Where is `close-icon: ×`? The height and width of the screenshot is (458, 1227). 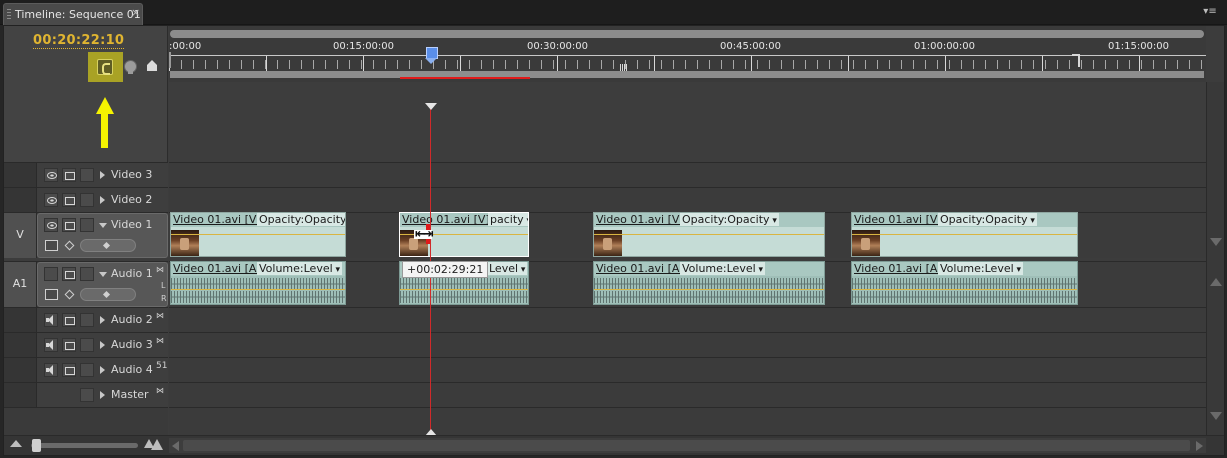
close-icon: × is located at coordinates (135, 12).